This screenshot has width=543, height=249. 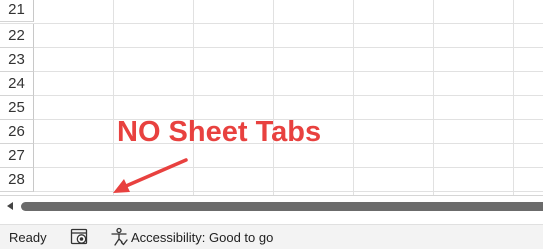 I want to click on macro-record-icon, so click(x=80, y=237).